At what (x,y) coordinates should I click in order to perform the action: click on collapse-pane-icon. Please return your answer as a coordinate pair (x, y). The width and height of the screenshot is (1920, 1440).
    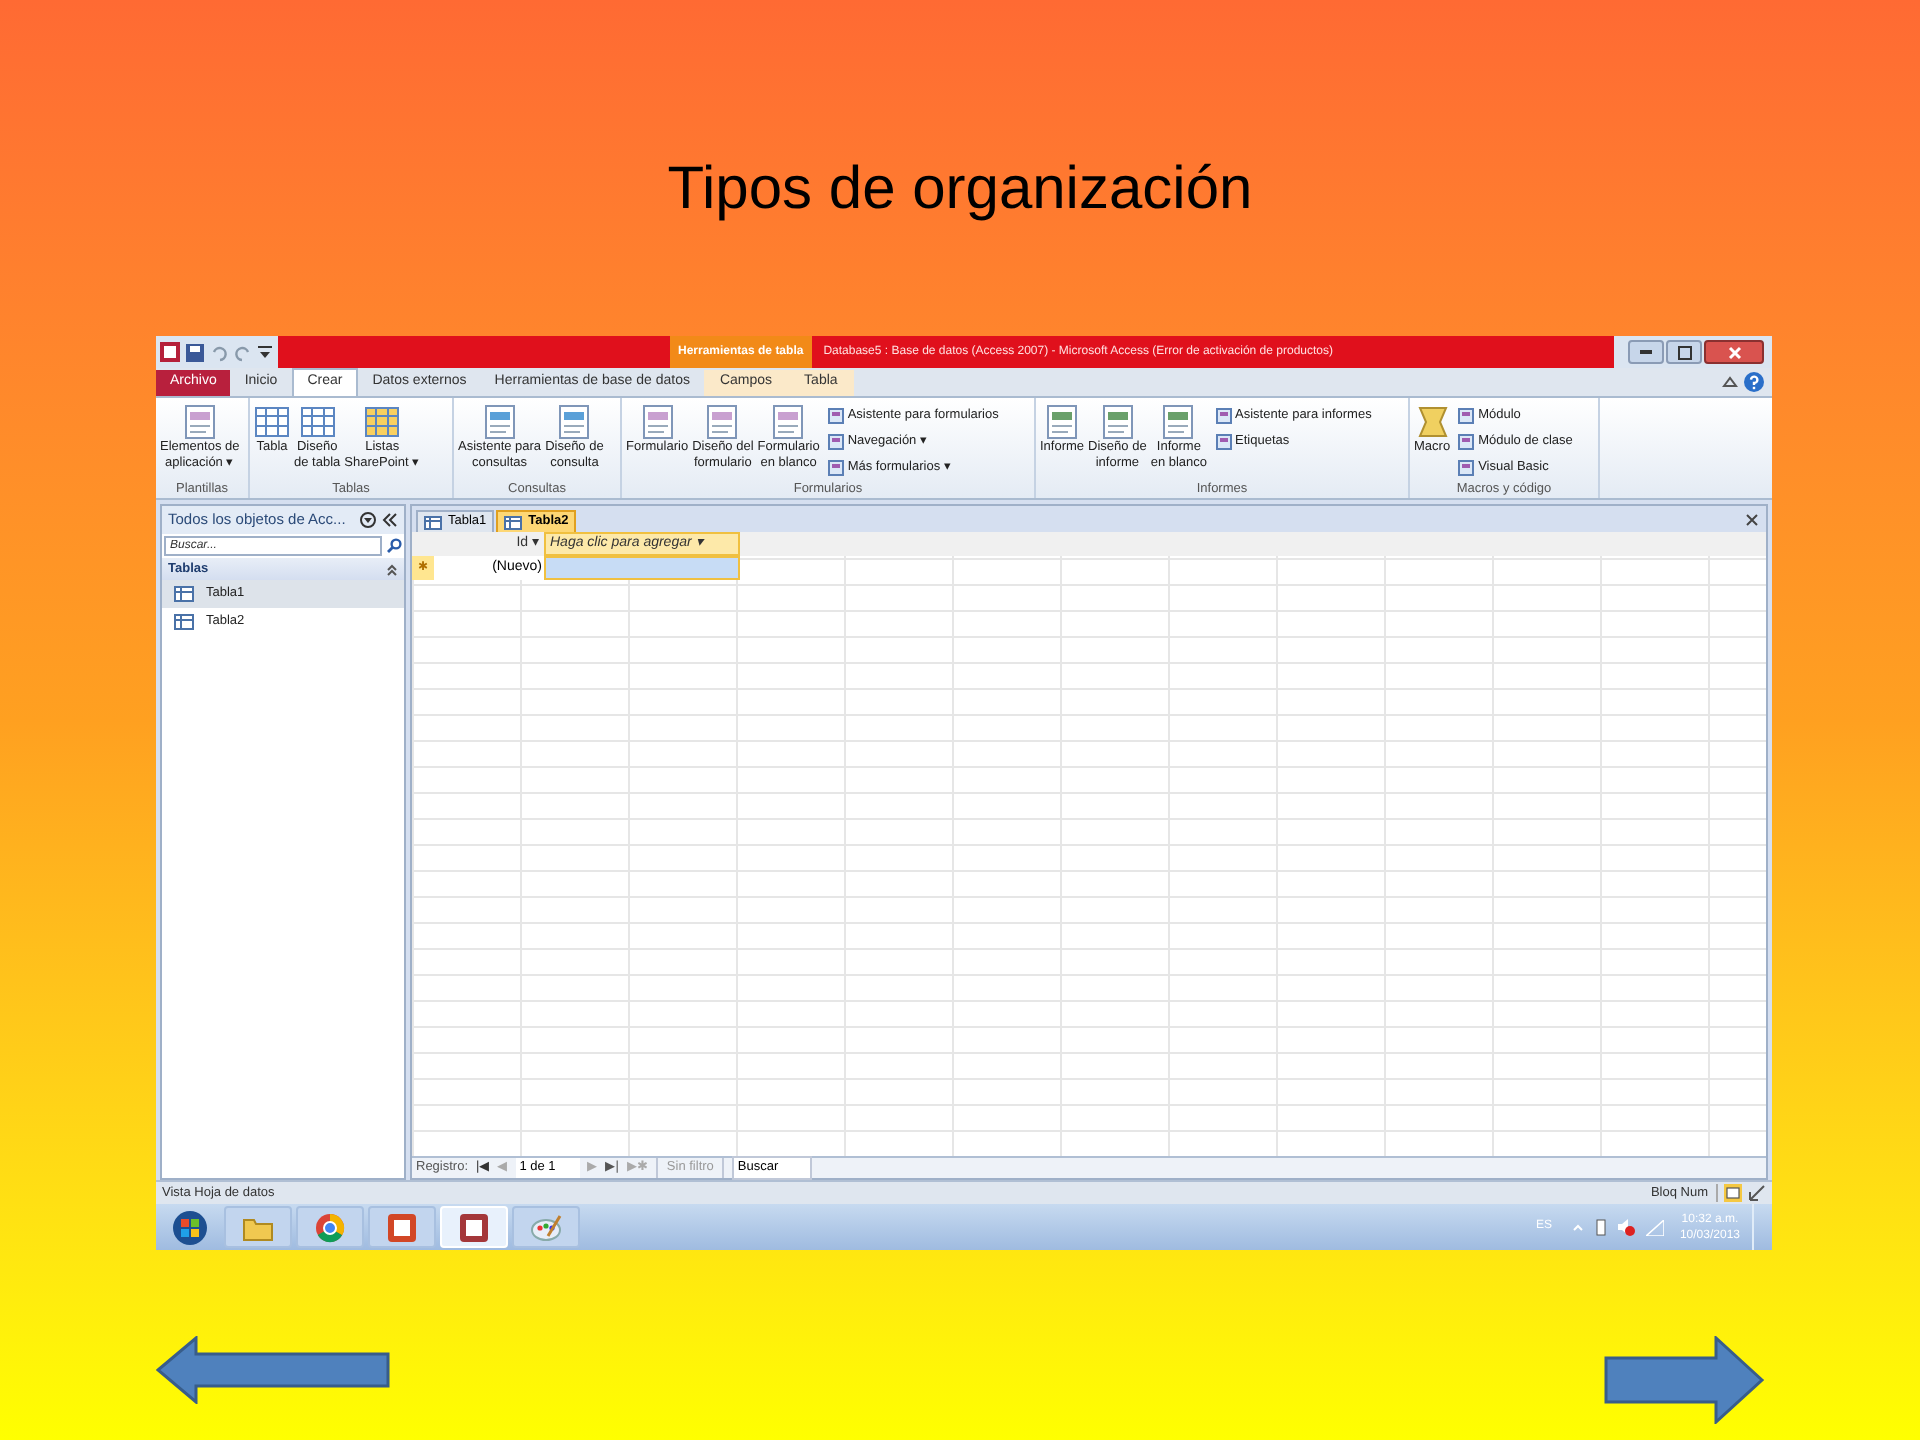
    Looking at the image, I should click on (390, 520).